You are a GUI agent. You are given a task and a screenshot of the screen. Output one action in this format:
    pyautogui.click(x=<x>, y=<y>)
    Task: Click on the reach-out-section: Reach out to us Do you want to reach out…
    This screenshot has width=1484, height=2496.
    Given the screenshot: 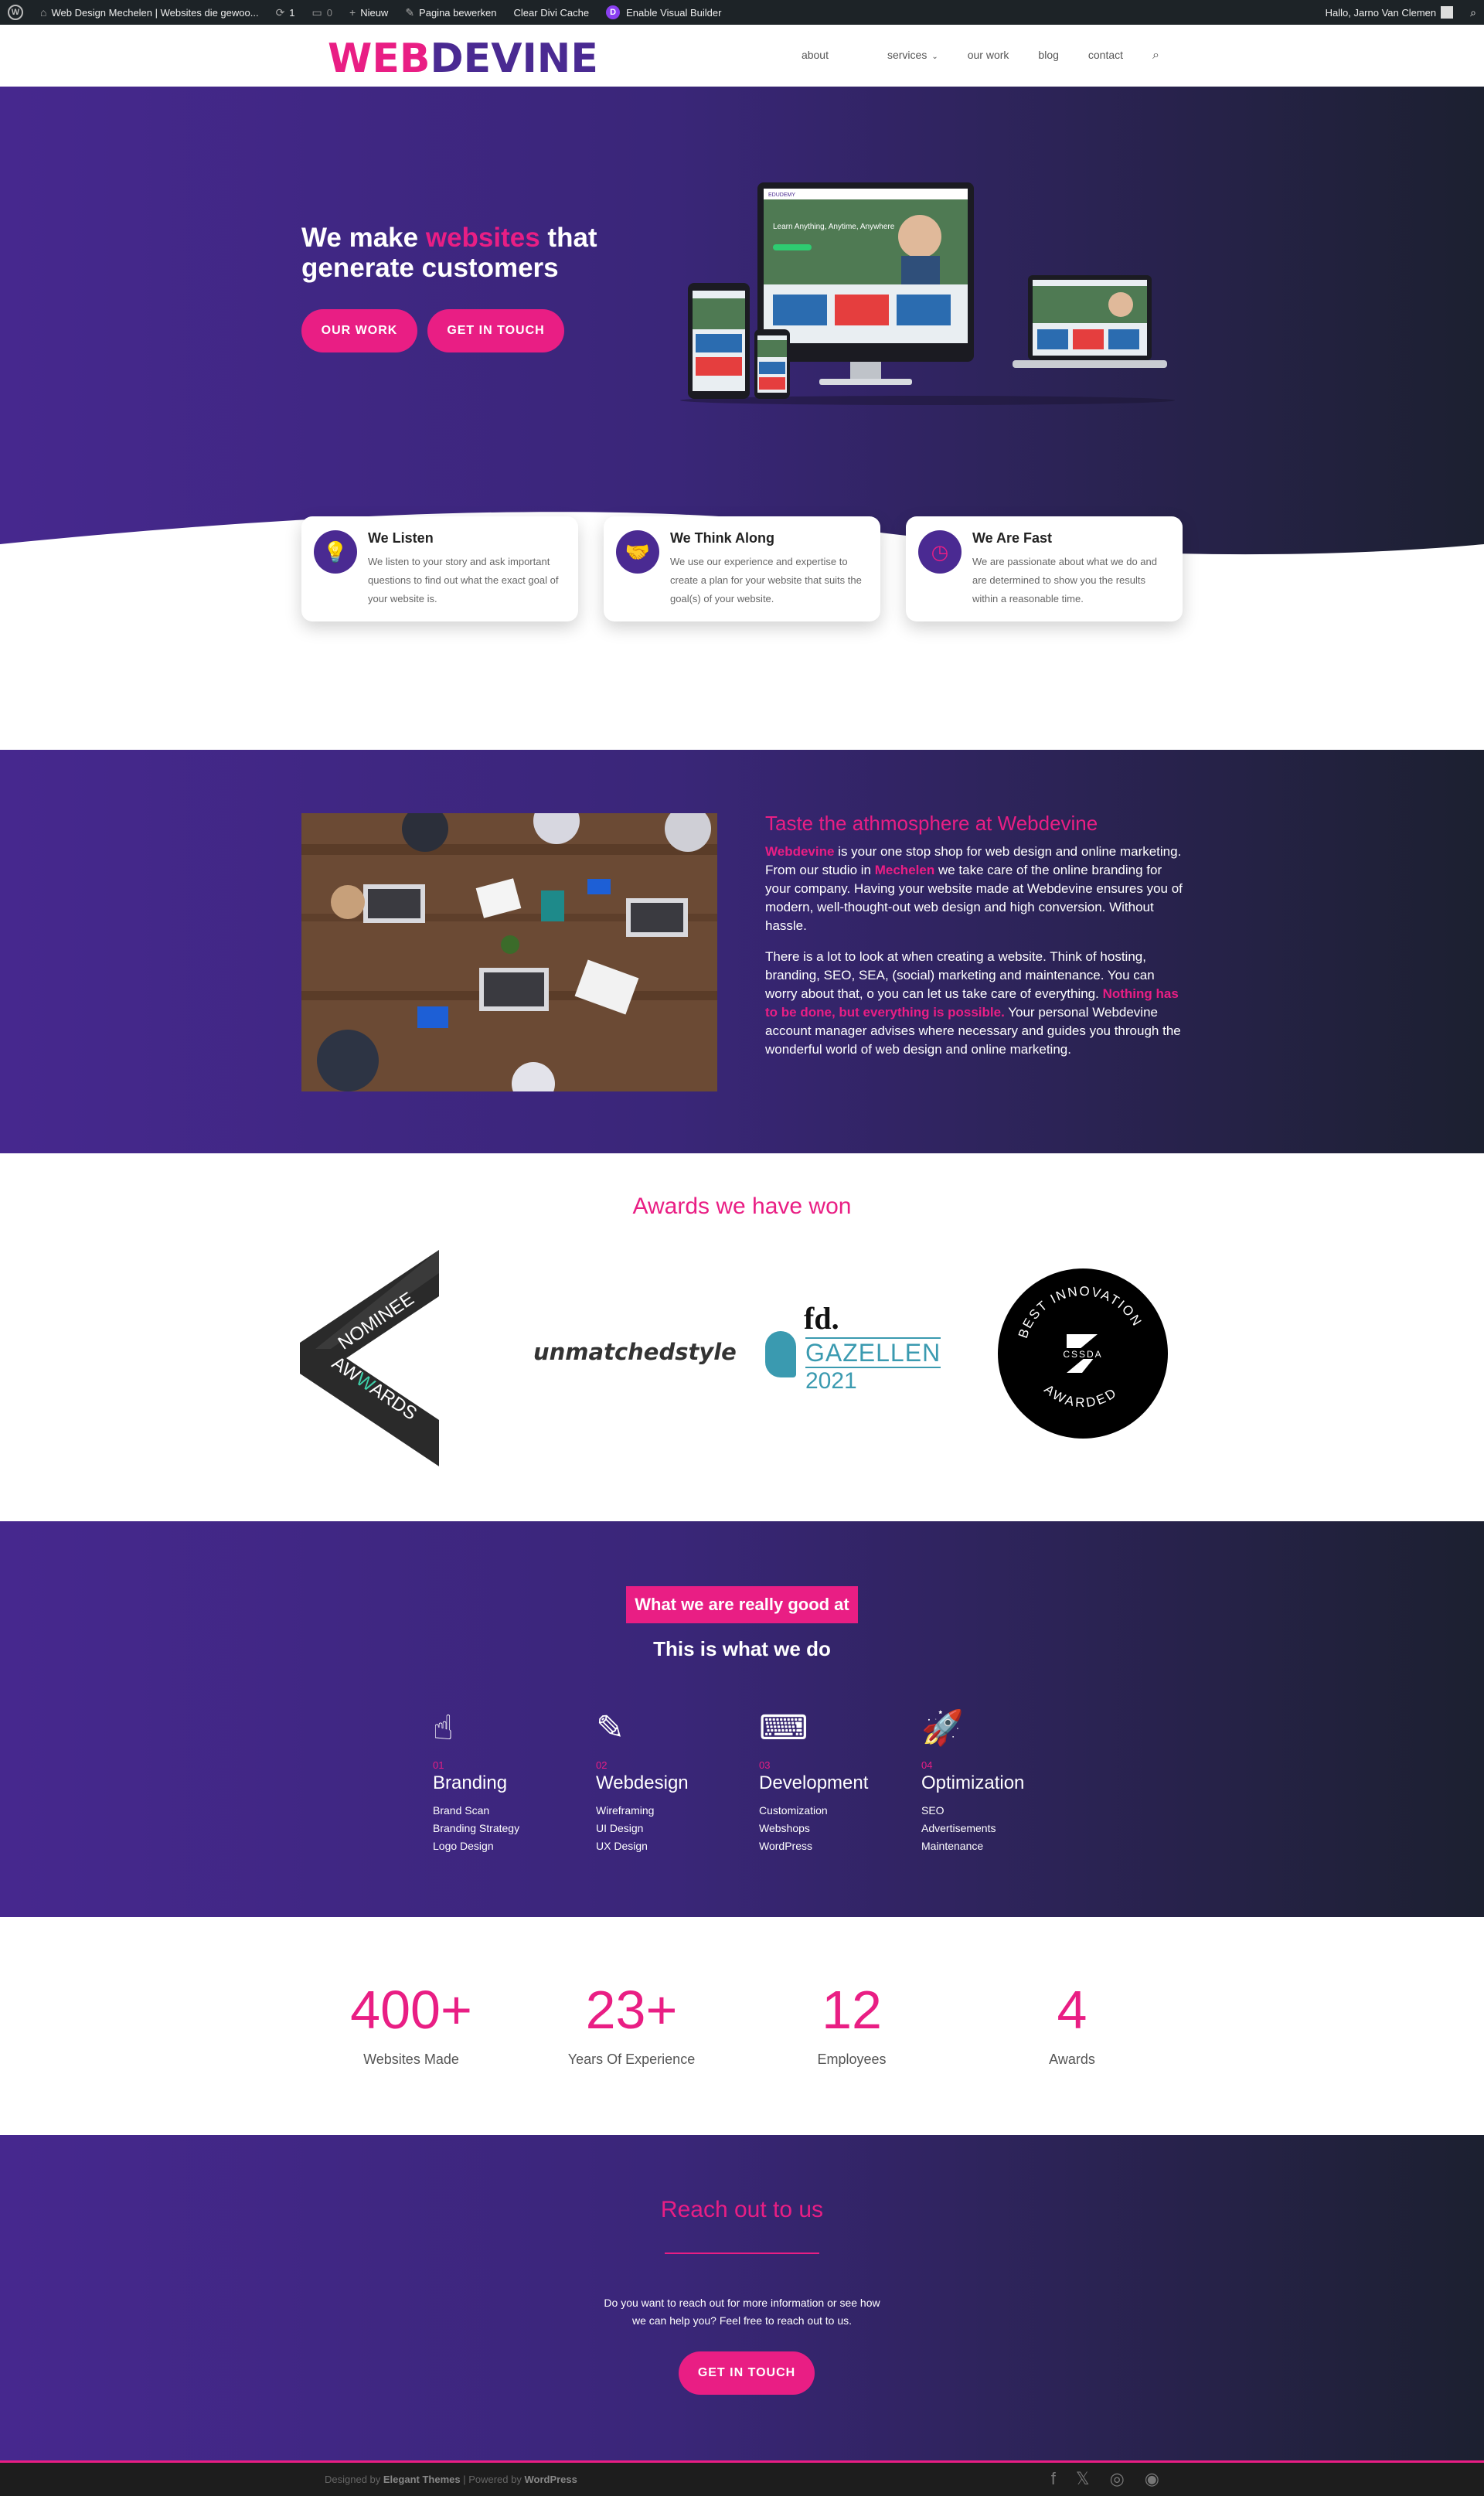 What is the action you would take?
    pyautogui.click(x=742, y=2299)
    